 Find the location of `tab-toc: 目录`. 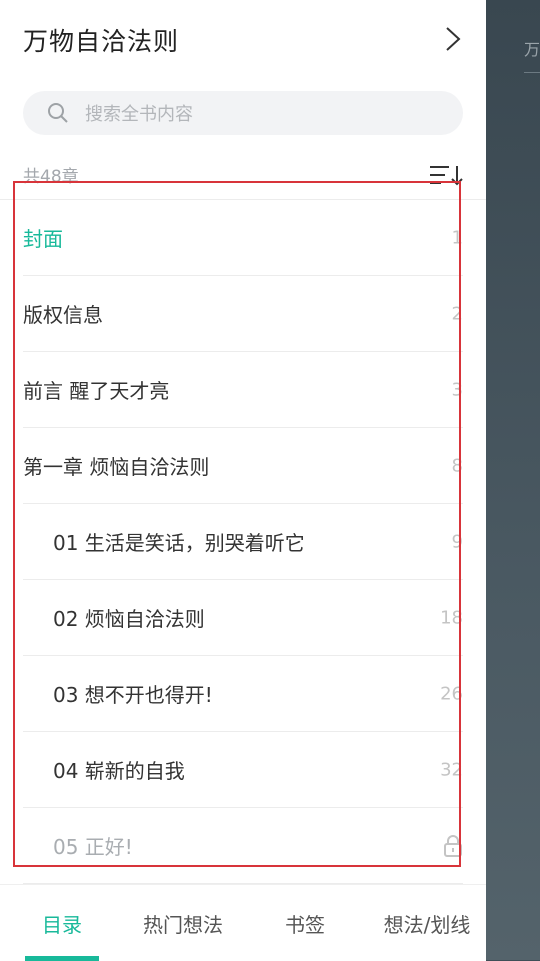

tab-toc: 目录 is located at coordinates (62, 923).